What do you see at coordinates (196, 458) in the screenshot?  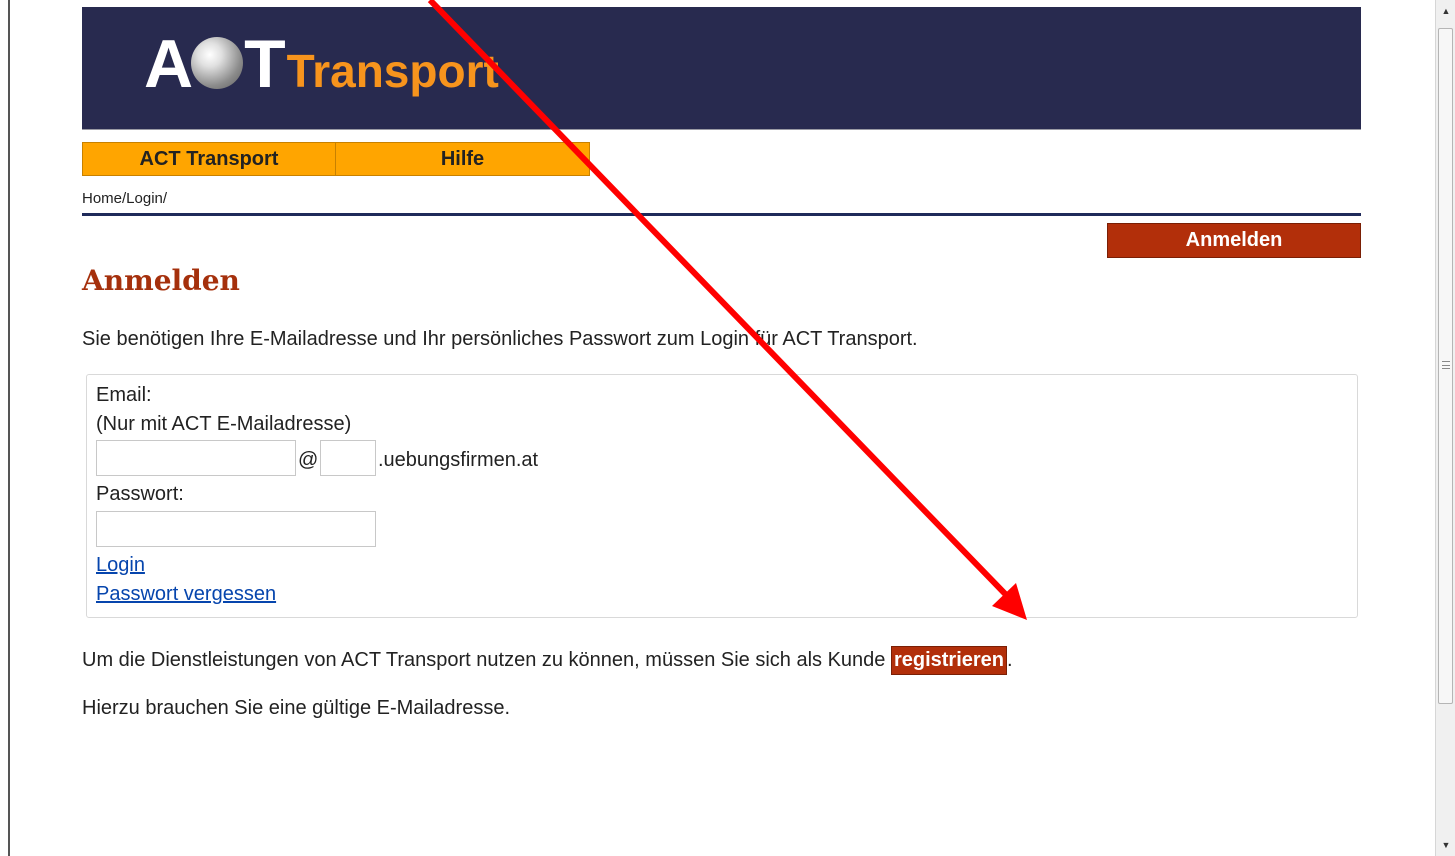 I see `email-user-input` at bounding box center [196, 458].